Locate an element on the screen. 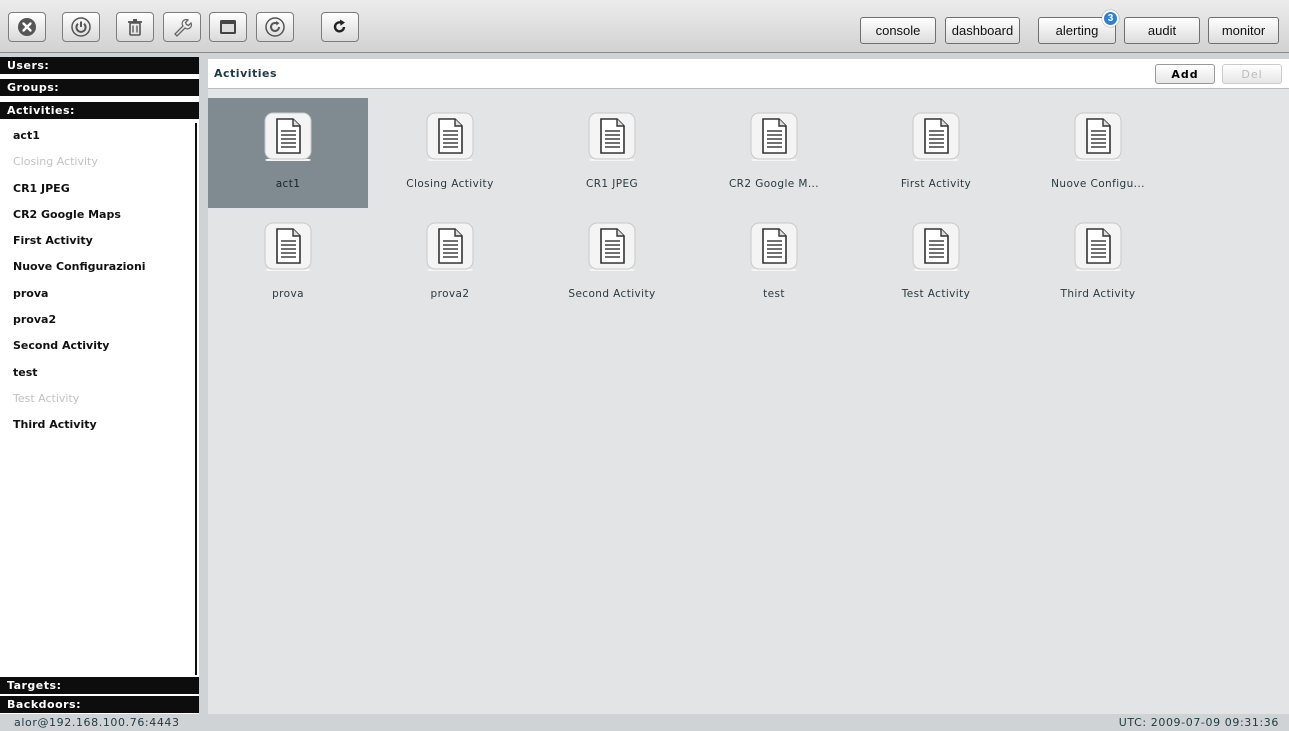 This screenshot has width=1289, height=731. power-button is located at coordinates (81, 27).